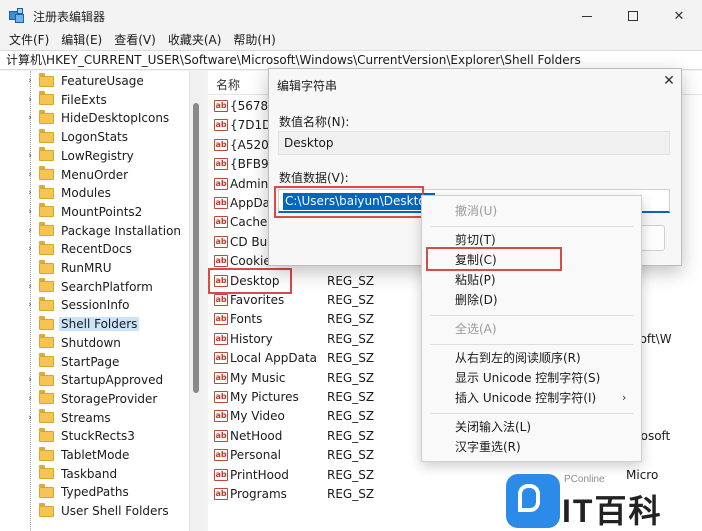 This screenshot has width=702, height=531. I want to click on tree-item-label: MenuOrder, so click(95, 174).